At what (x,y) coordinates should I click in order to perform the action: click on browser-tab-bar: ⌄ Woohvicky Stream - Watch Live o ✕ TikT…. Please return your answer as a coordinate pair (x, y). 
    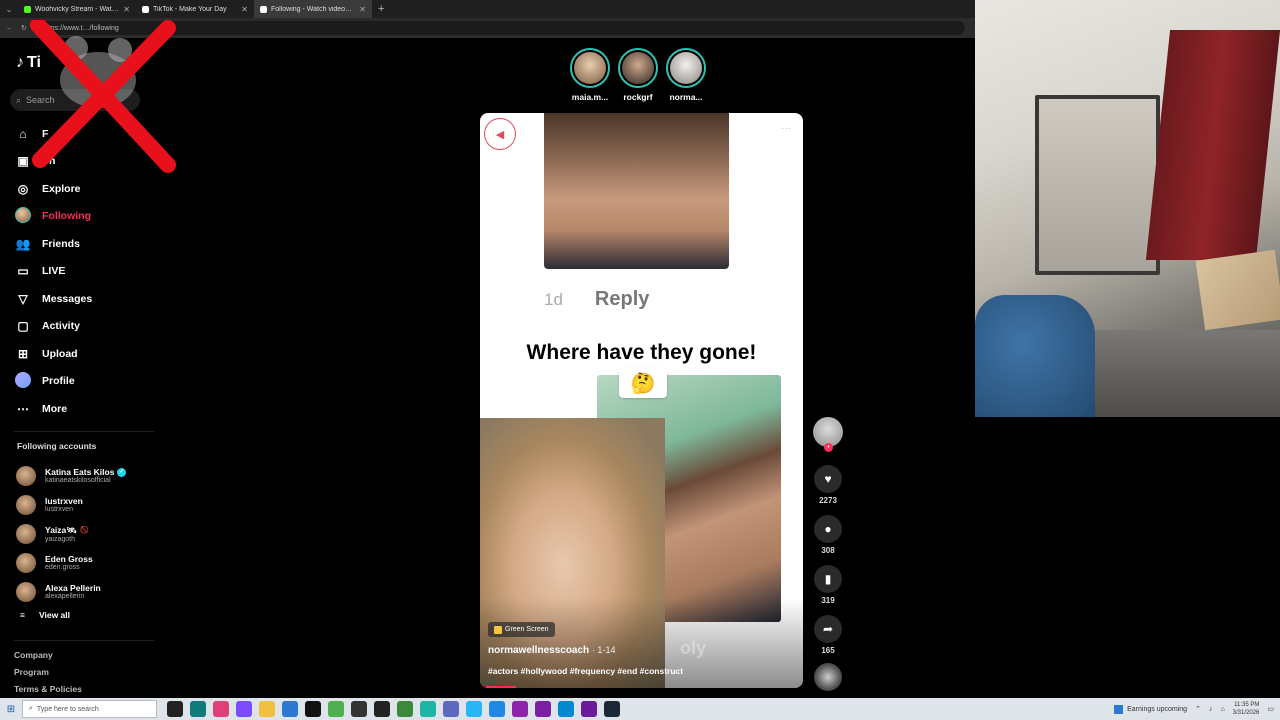
    Looking at the image, I should click on (487, 9).